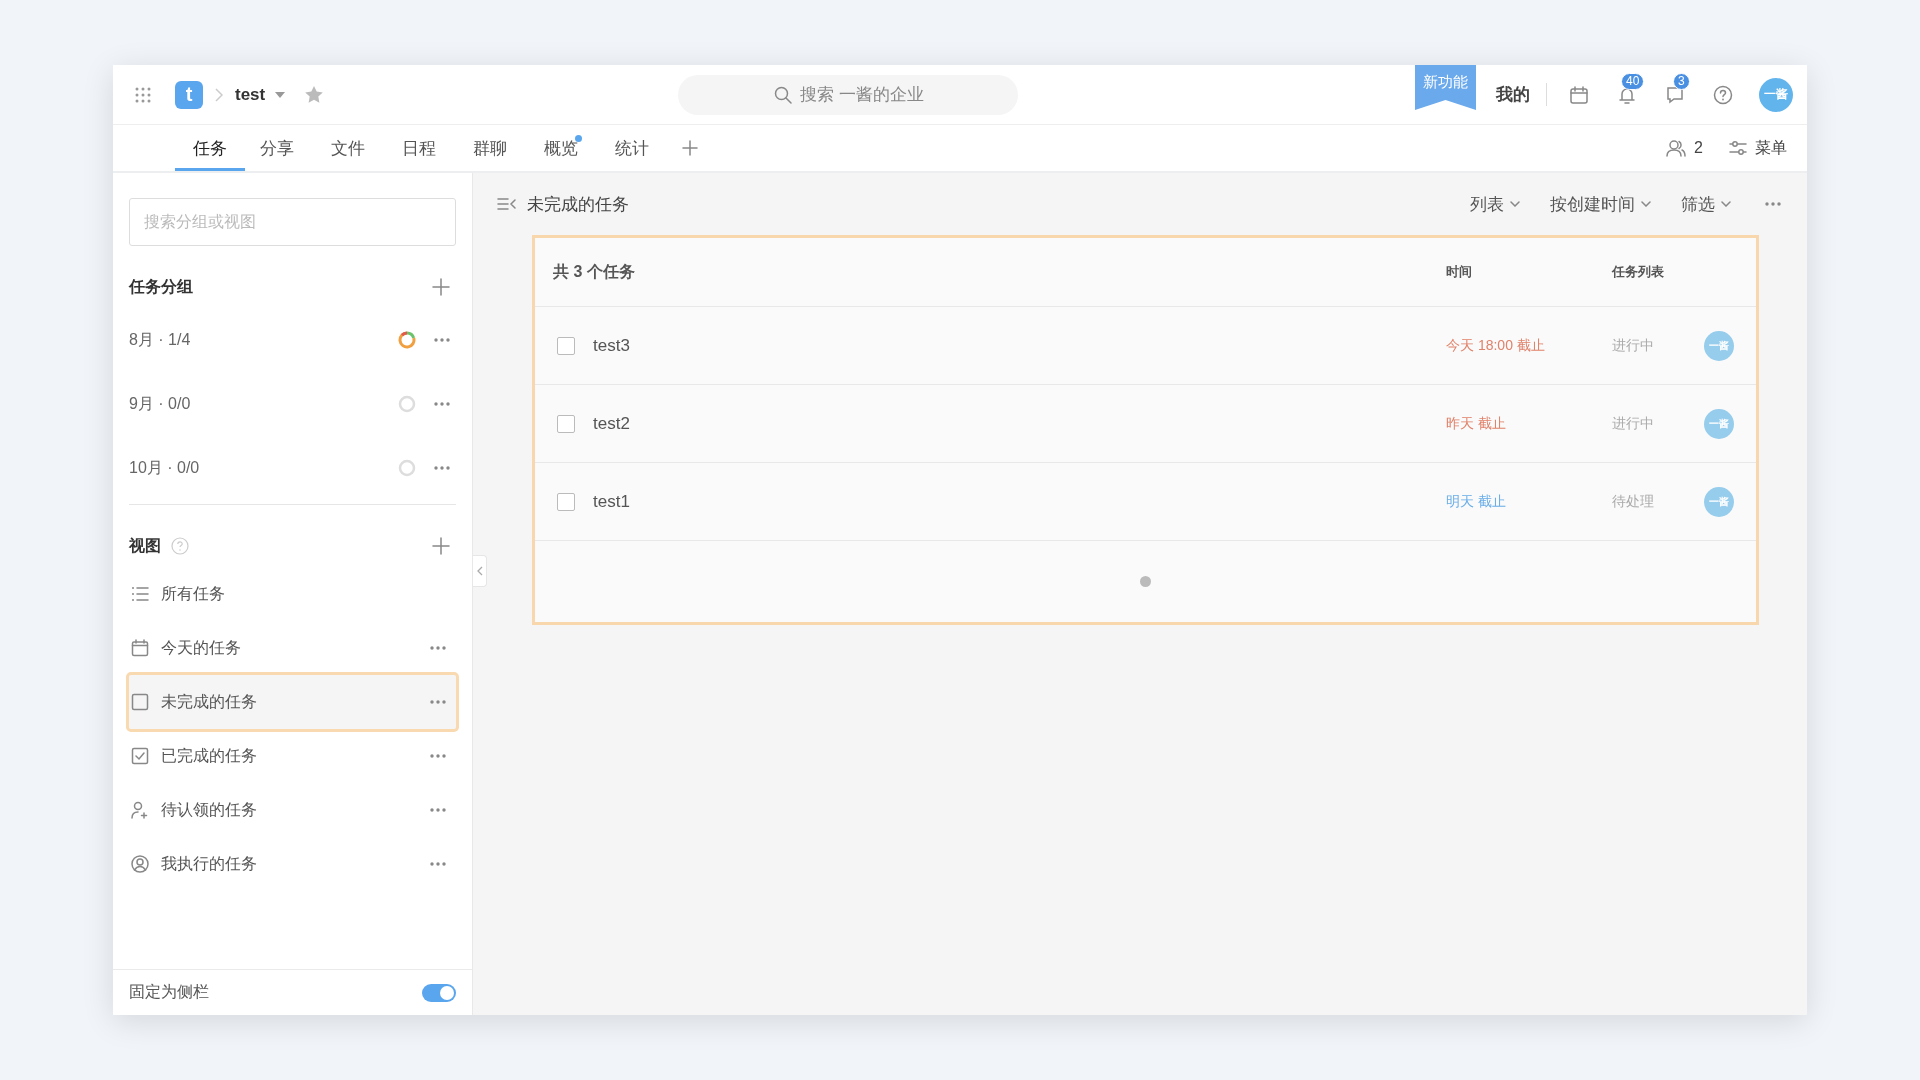 The width and height of the screenshot is (1920, 1080). I want to click on due-date: 昨天 截止, so click(1476, 422).